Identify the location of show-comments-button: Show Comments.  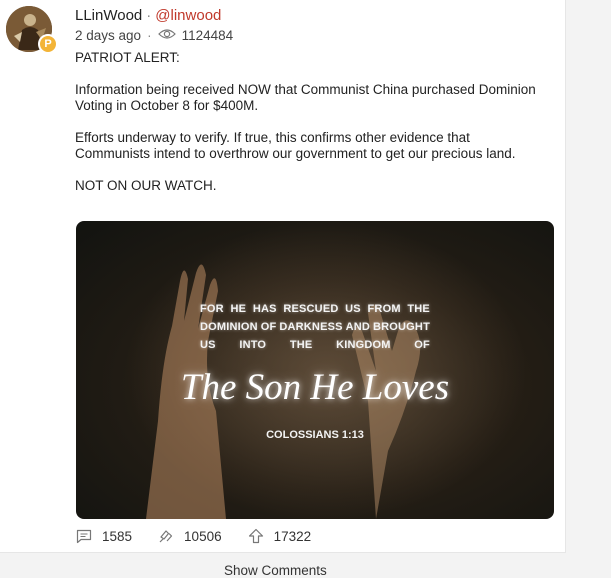
(275, 570).